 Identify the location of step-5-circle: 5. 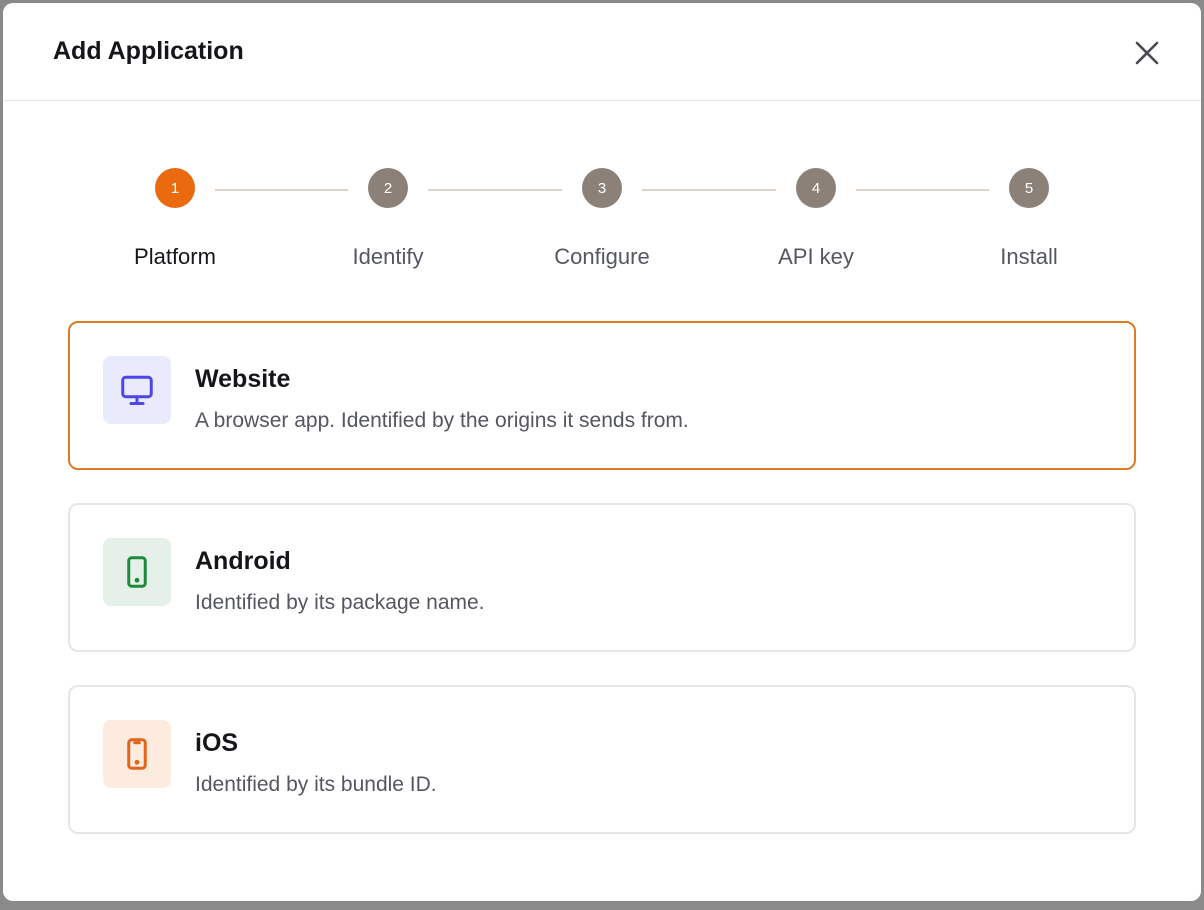
(1029, 188).